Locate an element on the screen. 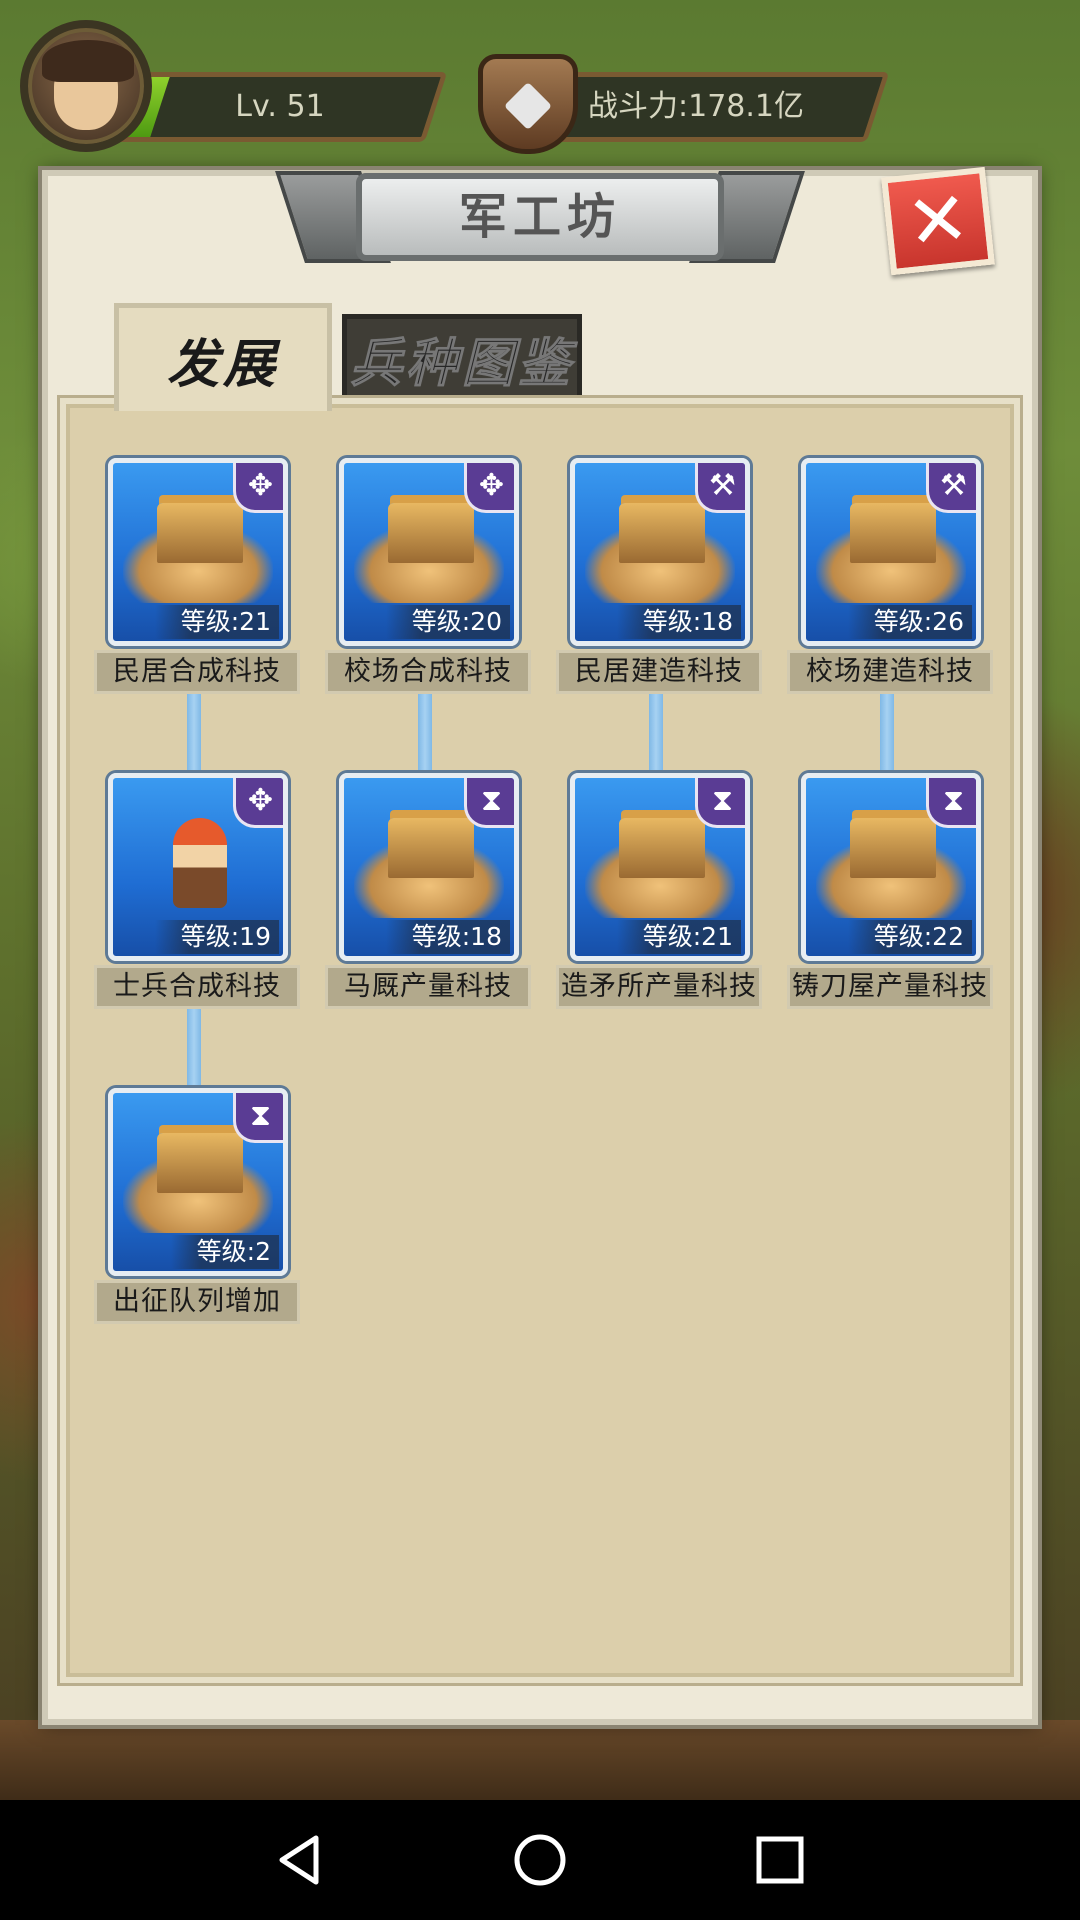 The image size is (1080, 1920). tech-card: ⧗ 等级:22 is located at coordinates (891, 867).